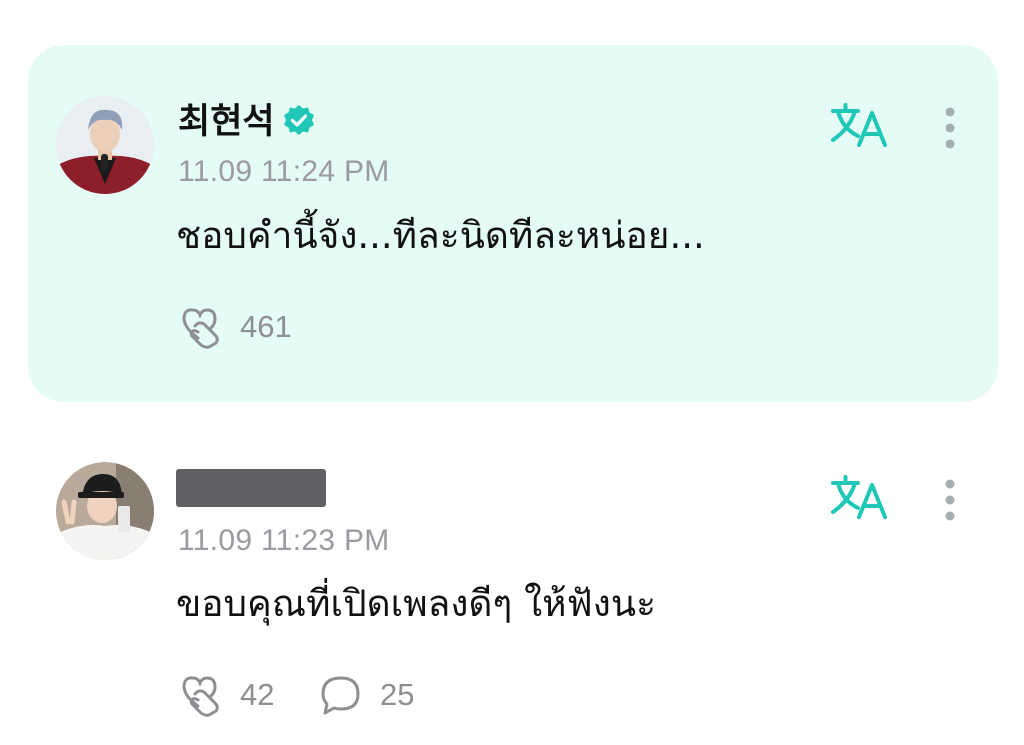  Describe the element at coordinates (299, 120) in the screenshot. I see `verified-badge-icon` at that location.